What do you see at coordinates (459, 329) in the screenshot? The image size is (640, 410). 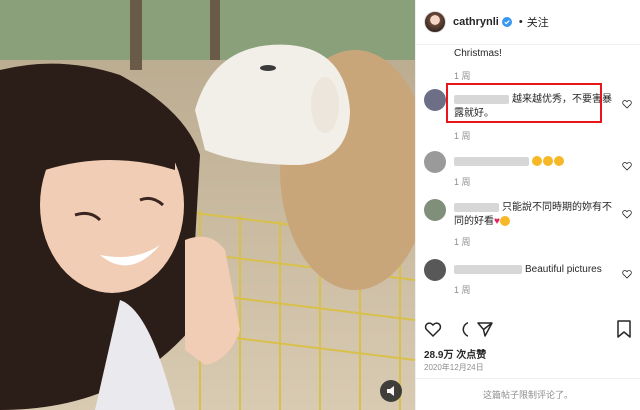 I see `comment-icon` at bounding box center [459, 329].